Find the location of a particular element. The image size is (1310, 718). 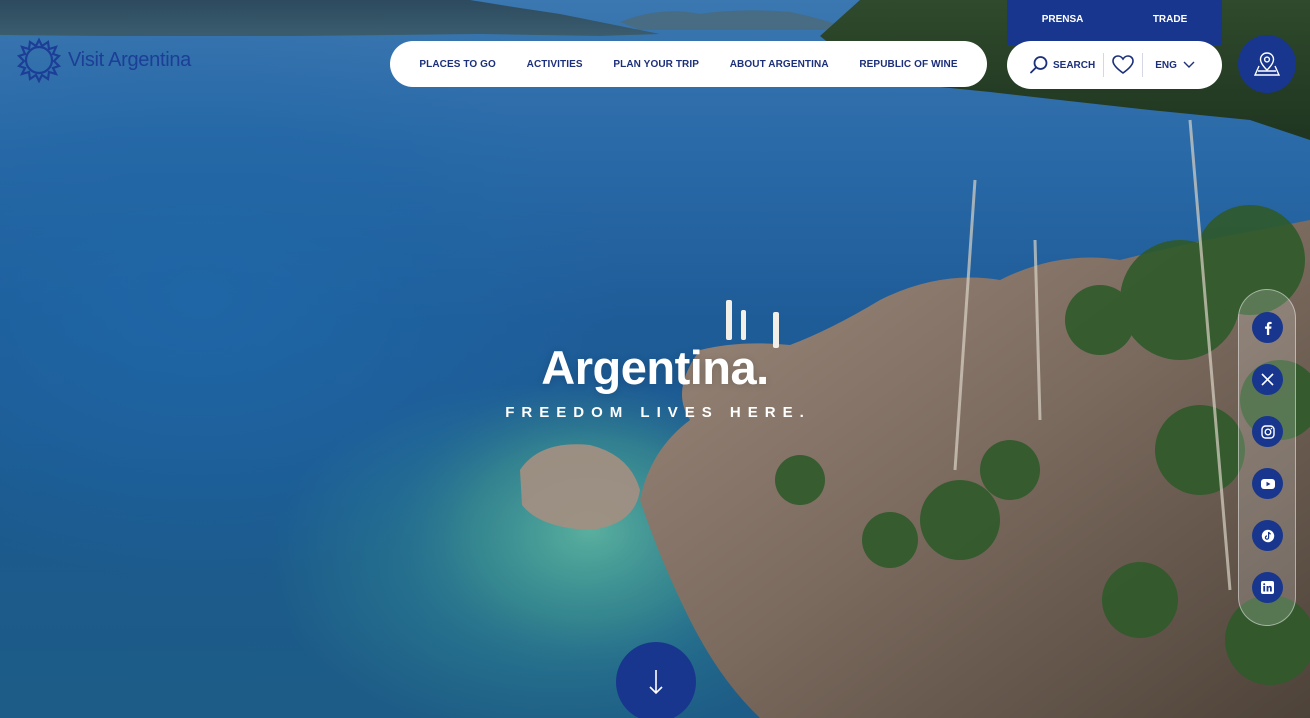

hero-tagline: FREEDOM LIVES HERE. is located at coordinates (658, 412).